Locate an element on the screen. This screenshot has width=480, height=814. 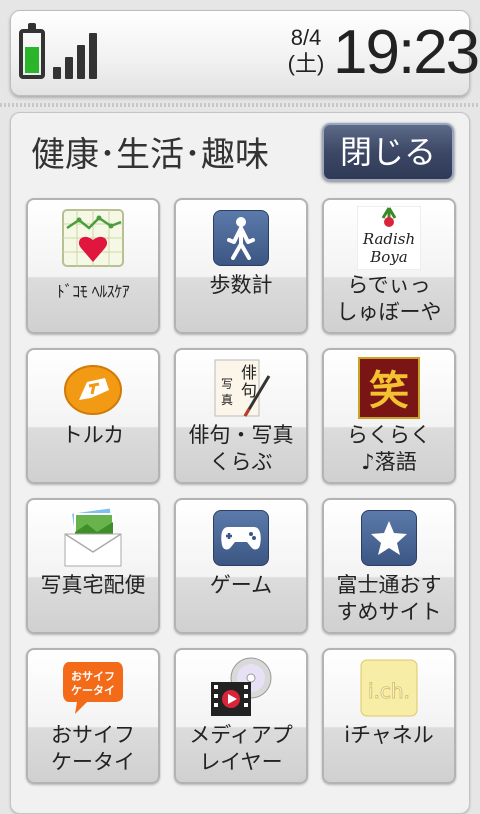
rakugo-laugh-icon: 笑 is located at coordinates (389, 388).